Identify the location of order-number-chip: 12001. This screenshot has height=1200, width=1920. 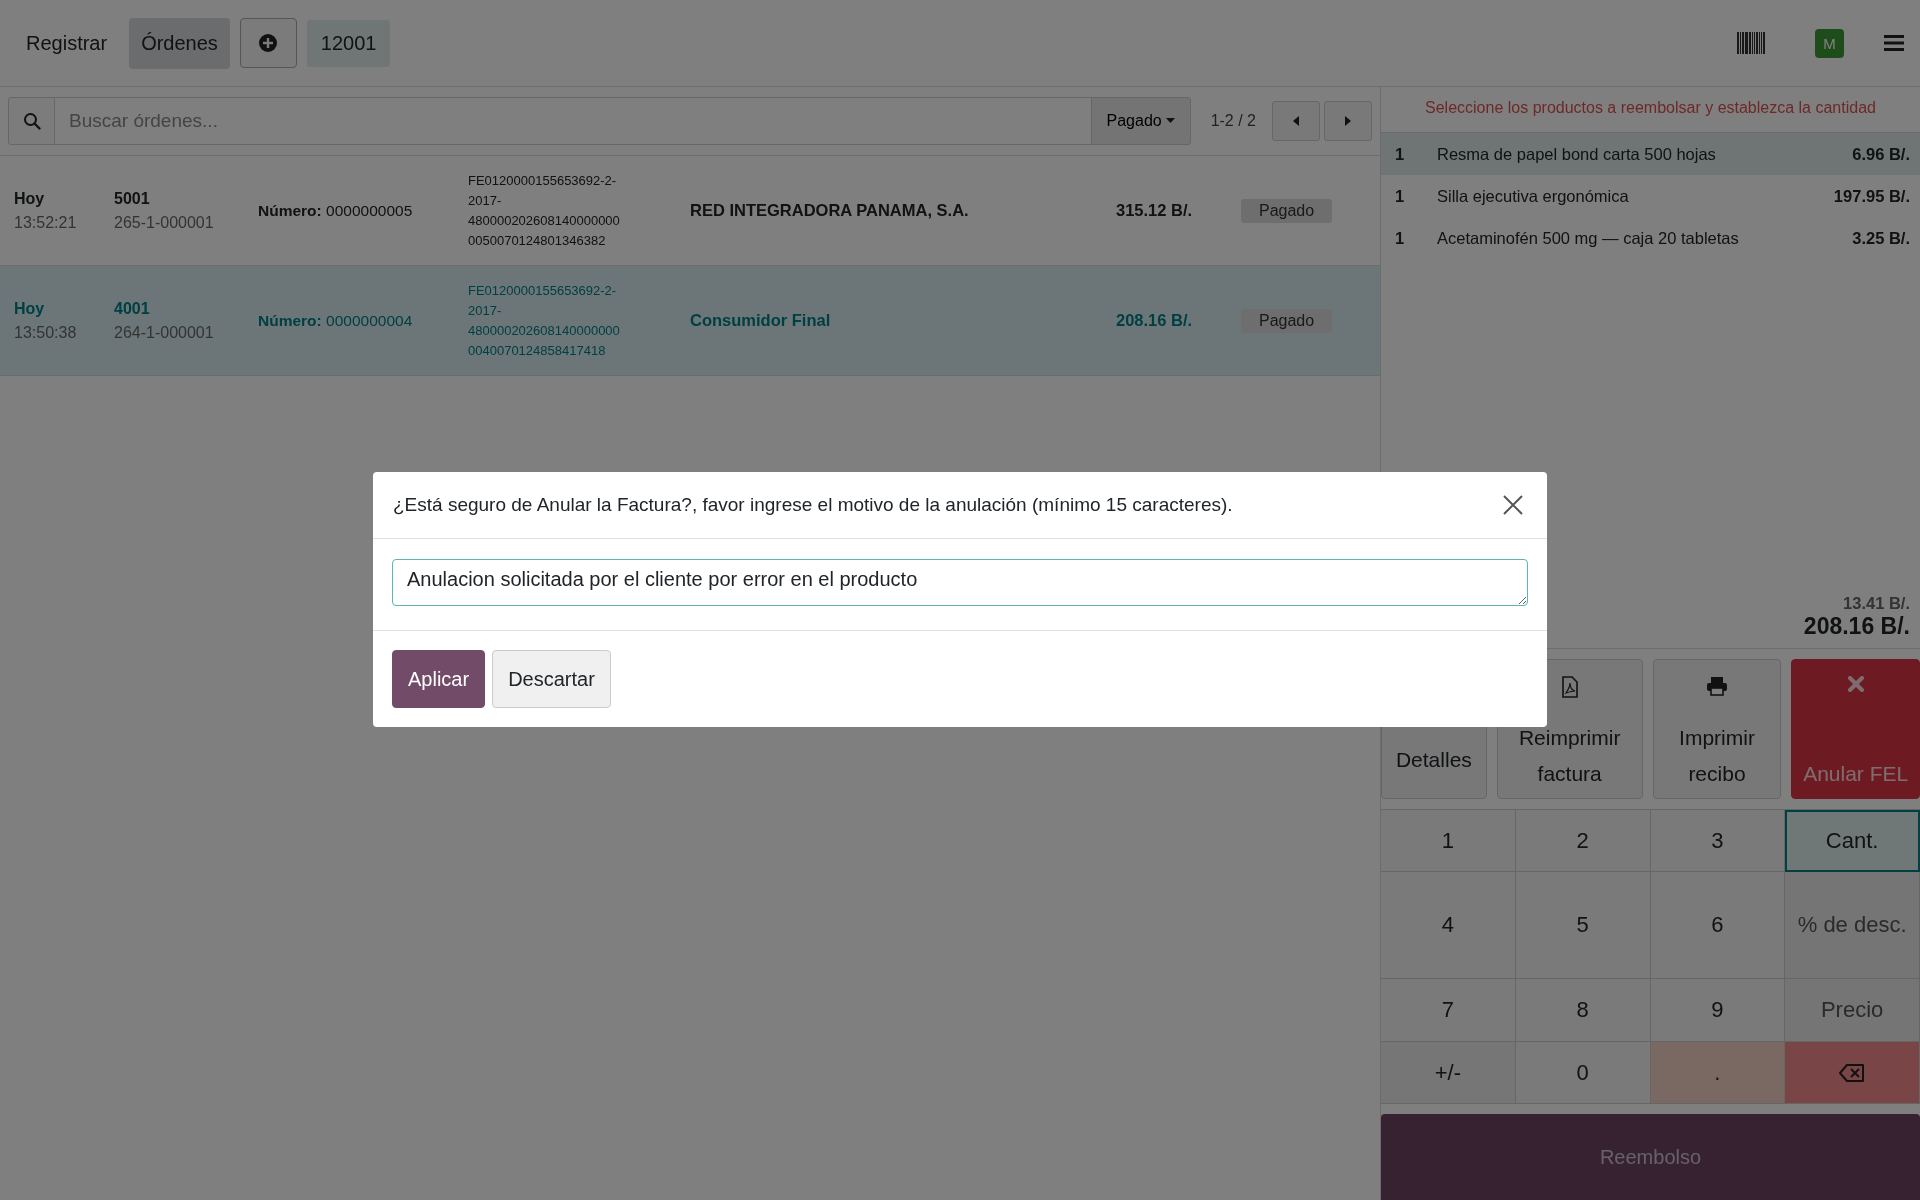
(348, 43).